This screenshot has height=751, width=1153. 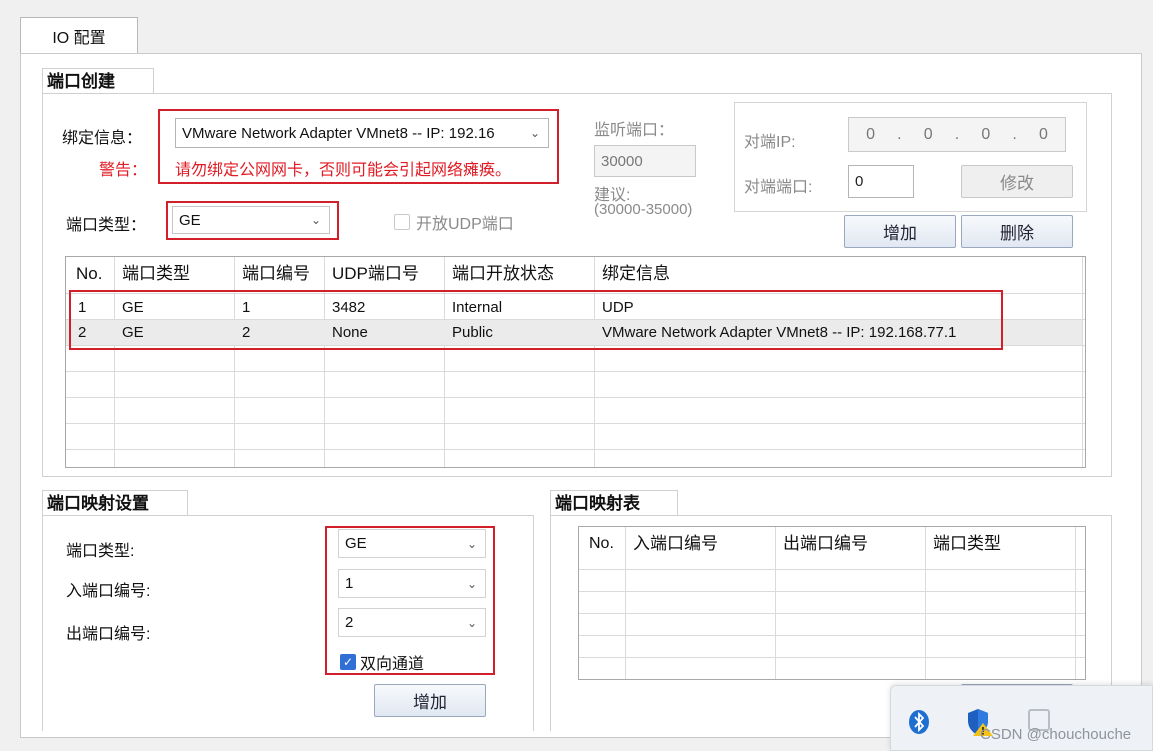 What do you see at coordinates (919, 724) in the screenshot?
I see `bluetooth-icon` at bounding box center [919, 724].